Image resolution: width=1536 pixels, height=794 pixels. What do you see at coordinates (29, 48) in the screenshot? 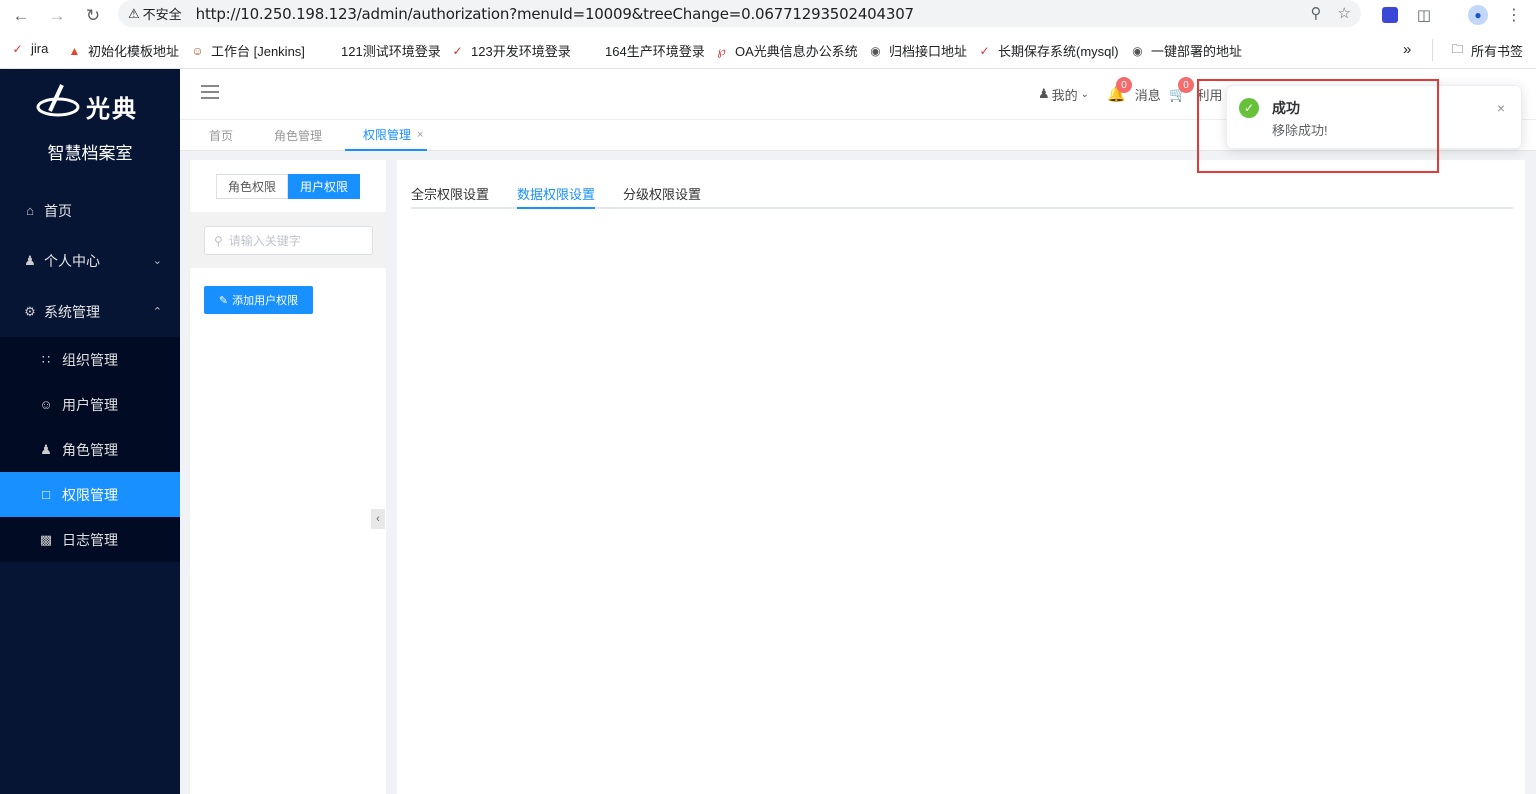
I see `bookmark-jira: ✓ jira` at bounding box center [29, 48].